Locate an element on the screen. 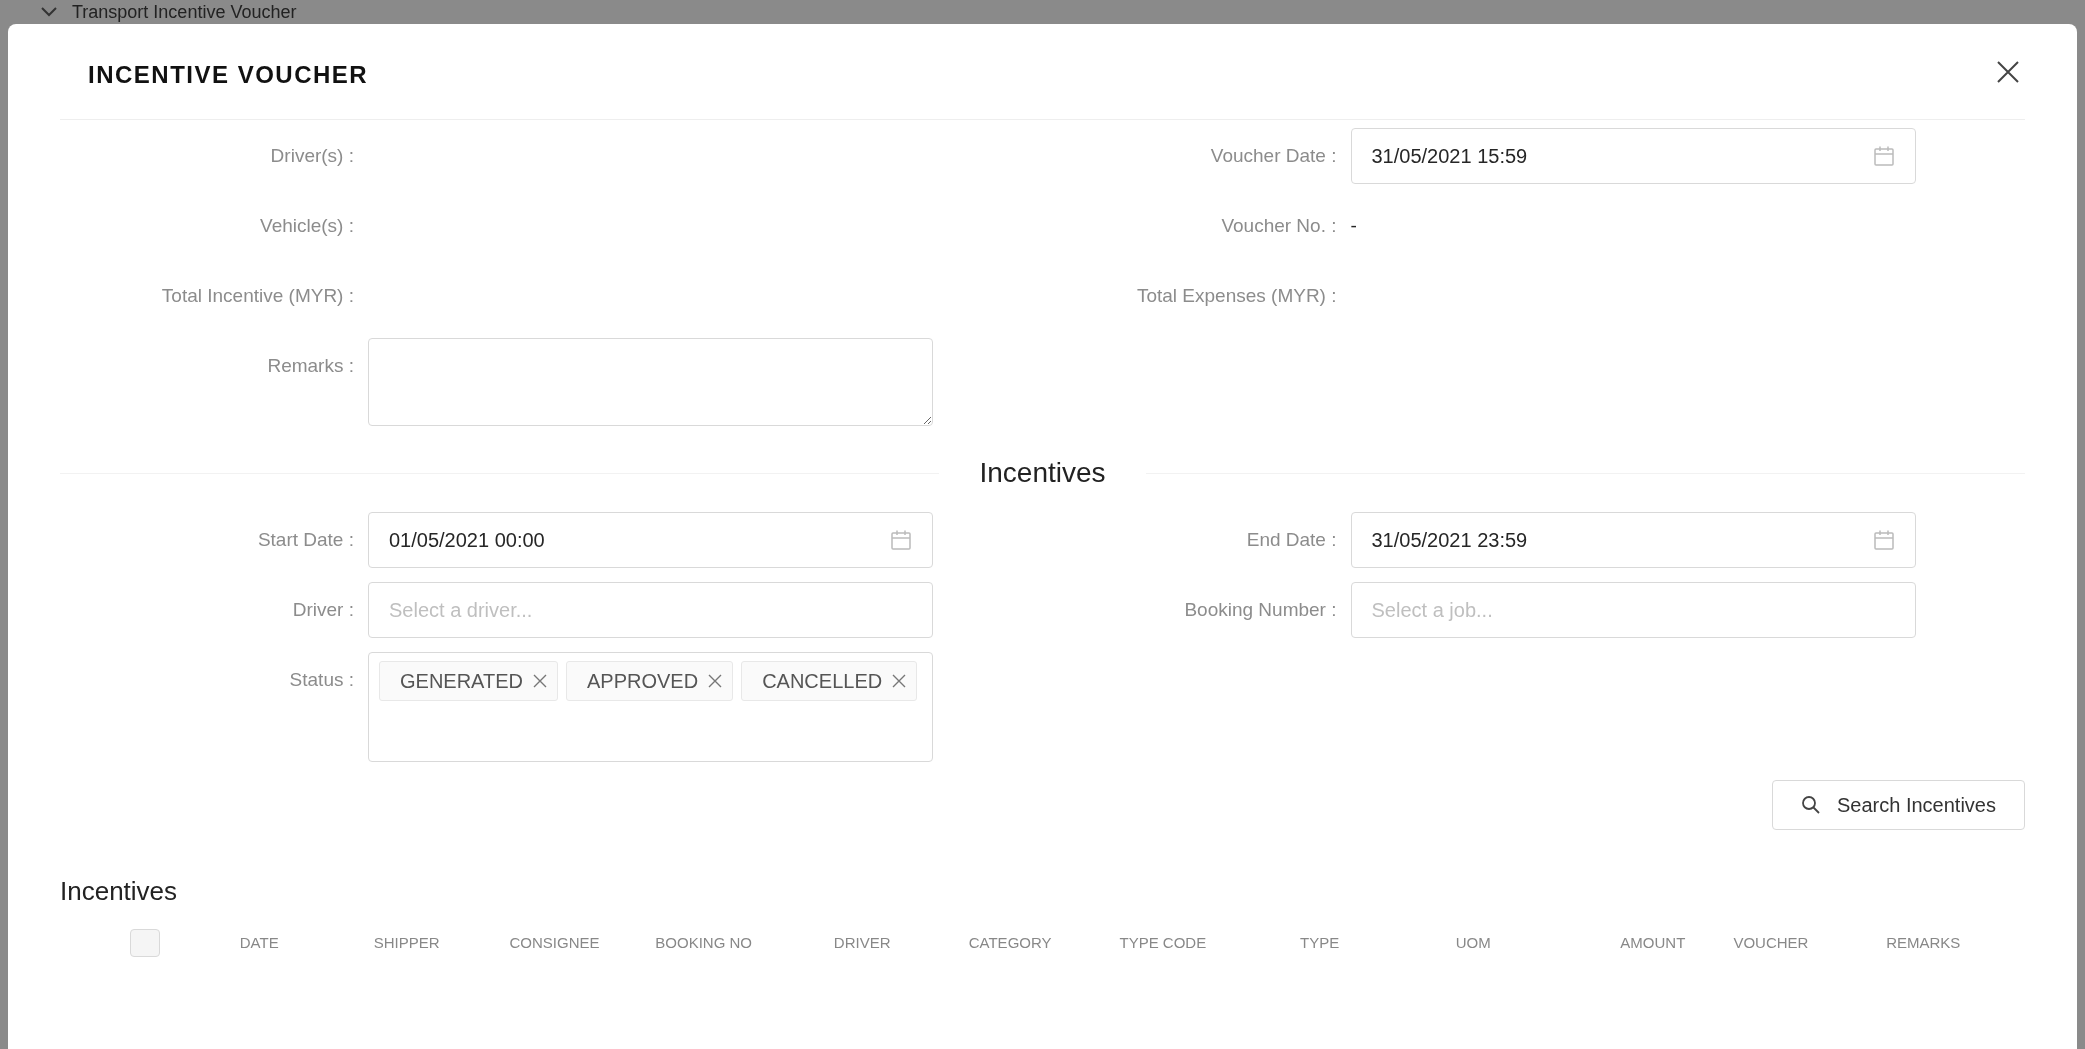 This screenshot has width=2085, height=1049. column-header: BOOKING NO is located at coordinates (704, 942).